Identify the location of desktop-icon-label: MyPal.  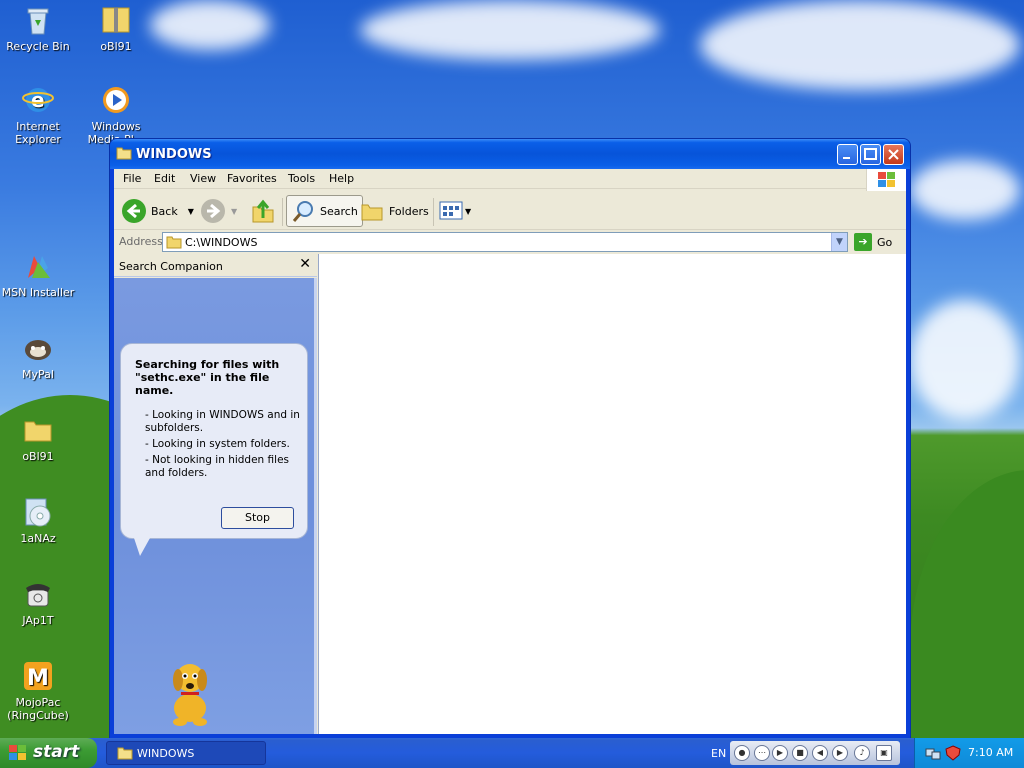
(38, 374).